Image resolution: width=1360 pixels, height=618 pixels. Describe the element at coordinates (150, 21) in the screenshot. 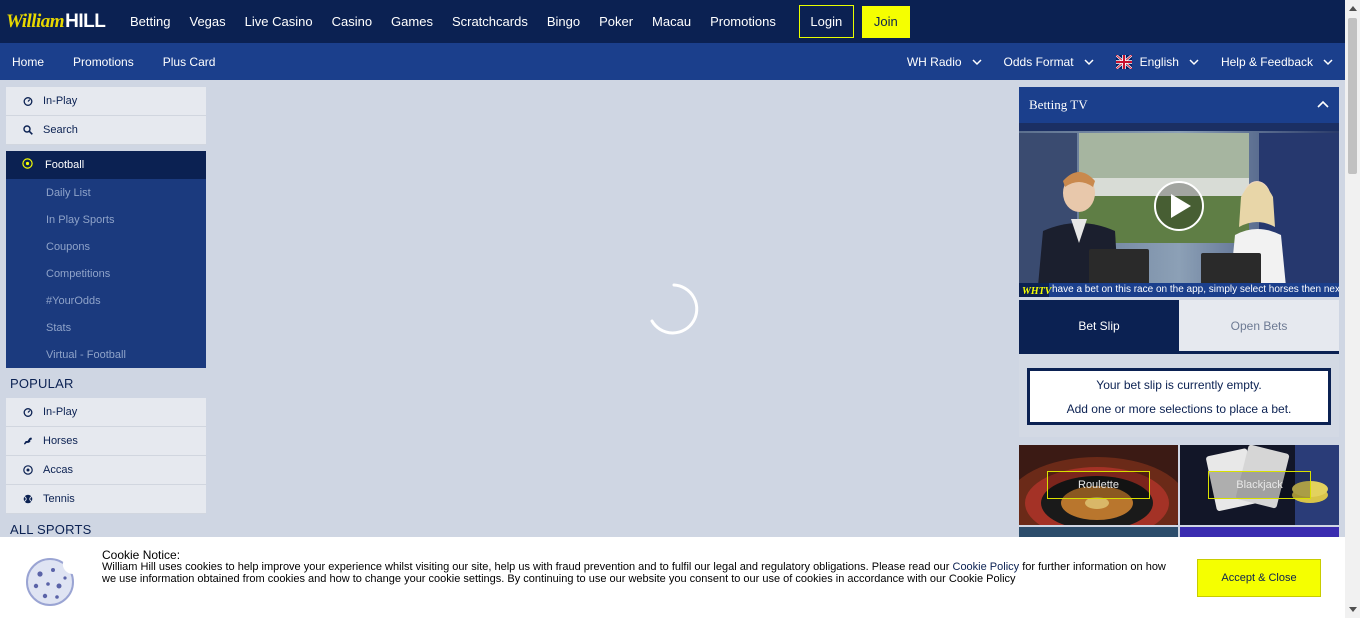

I see `nav-betting: Betting` at that location.